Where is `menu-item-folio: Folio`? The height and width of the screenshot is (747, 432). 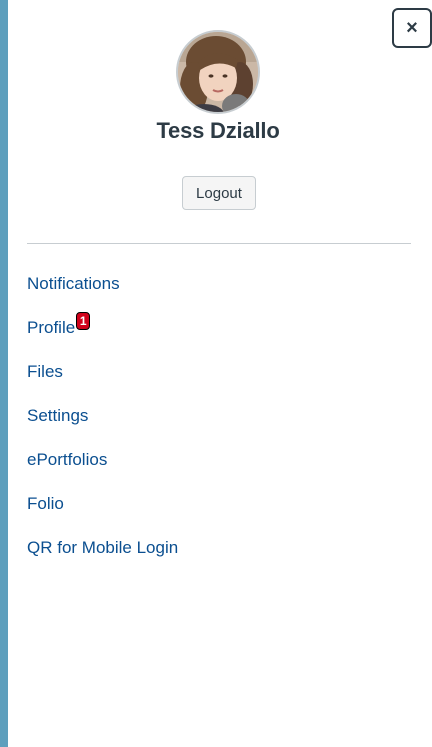 menu-item-folio: Folio is located at coordinates (102, 512).